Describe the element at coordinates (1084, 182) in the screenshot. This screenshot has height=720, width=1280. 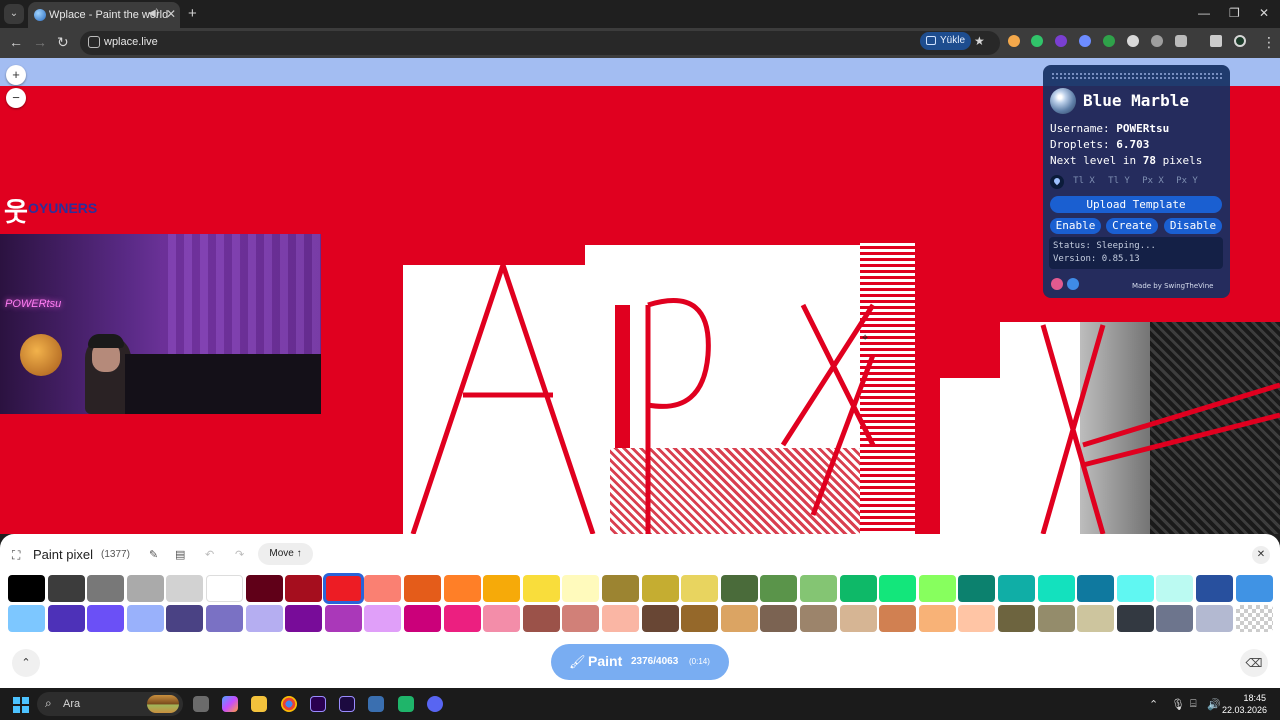
I see `tile-x-input: Tl X` at that location.